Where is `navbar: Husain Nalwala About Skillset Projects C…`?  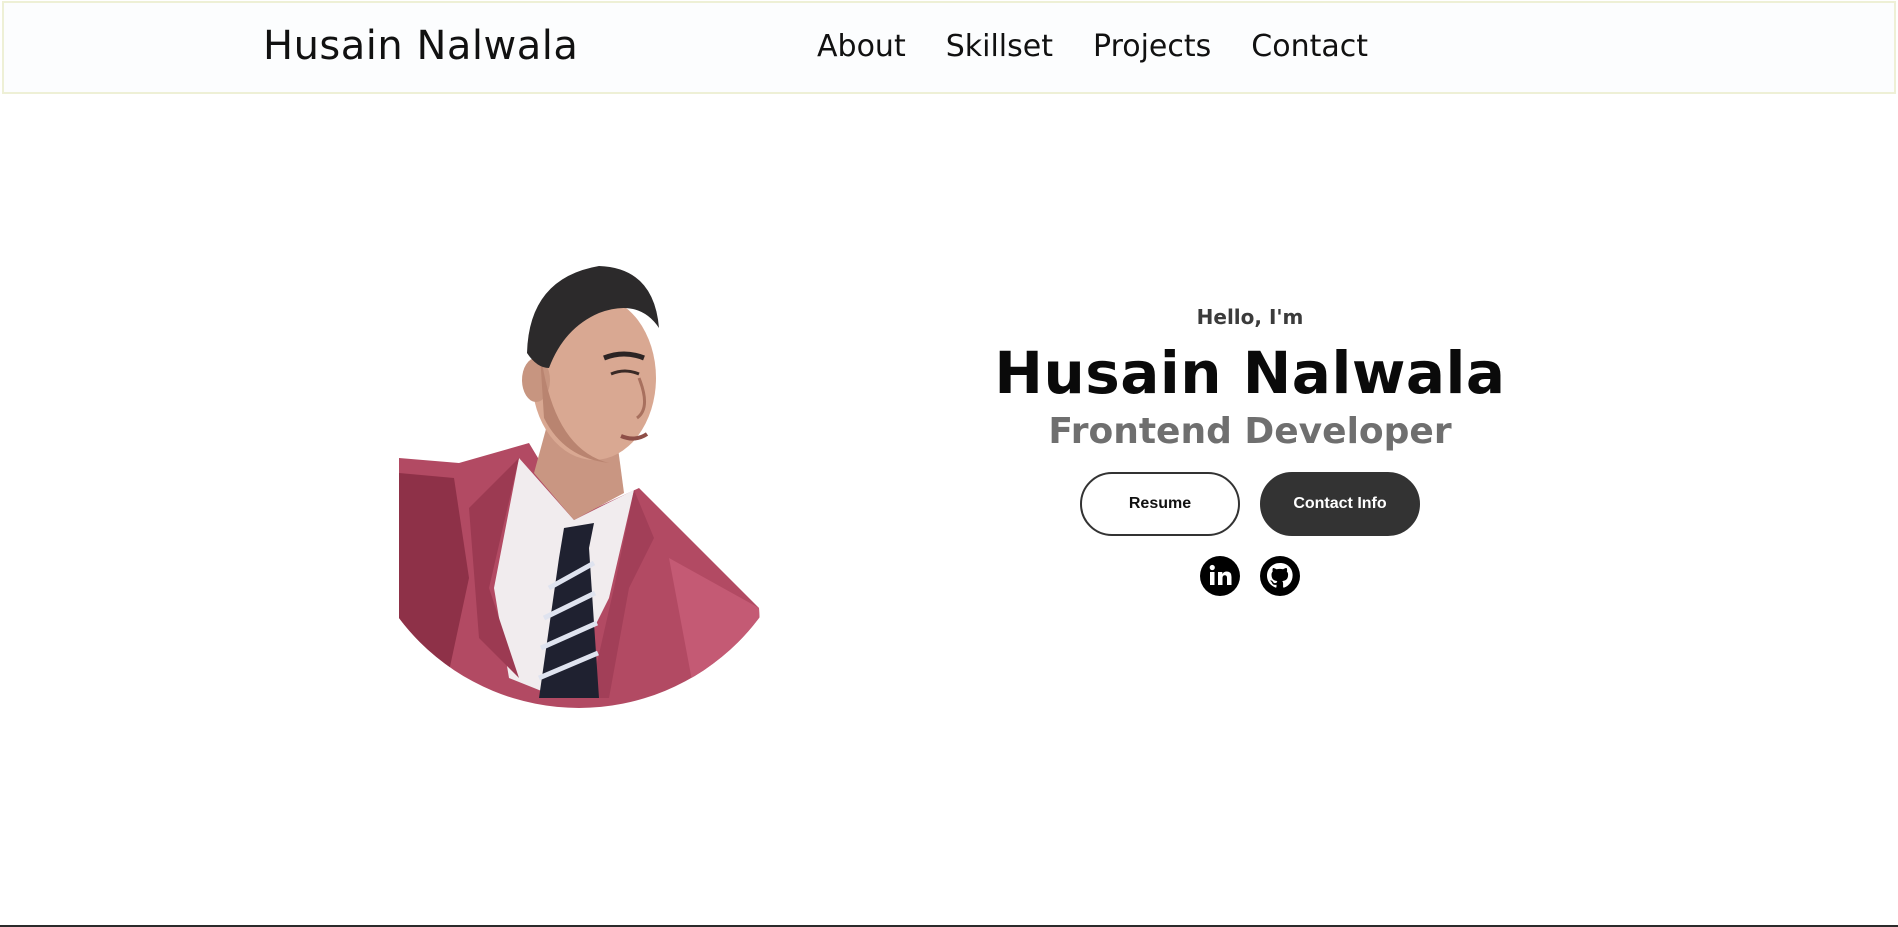
navbar: Husain Nalwala About Skillset Projects C… is located at coordinates (949, 47).